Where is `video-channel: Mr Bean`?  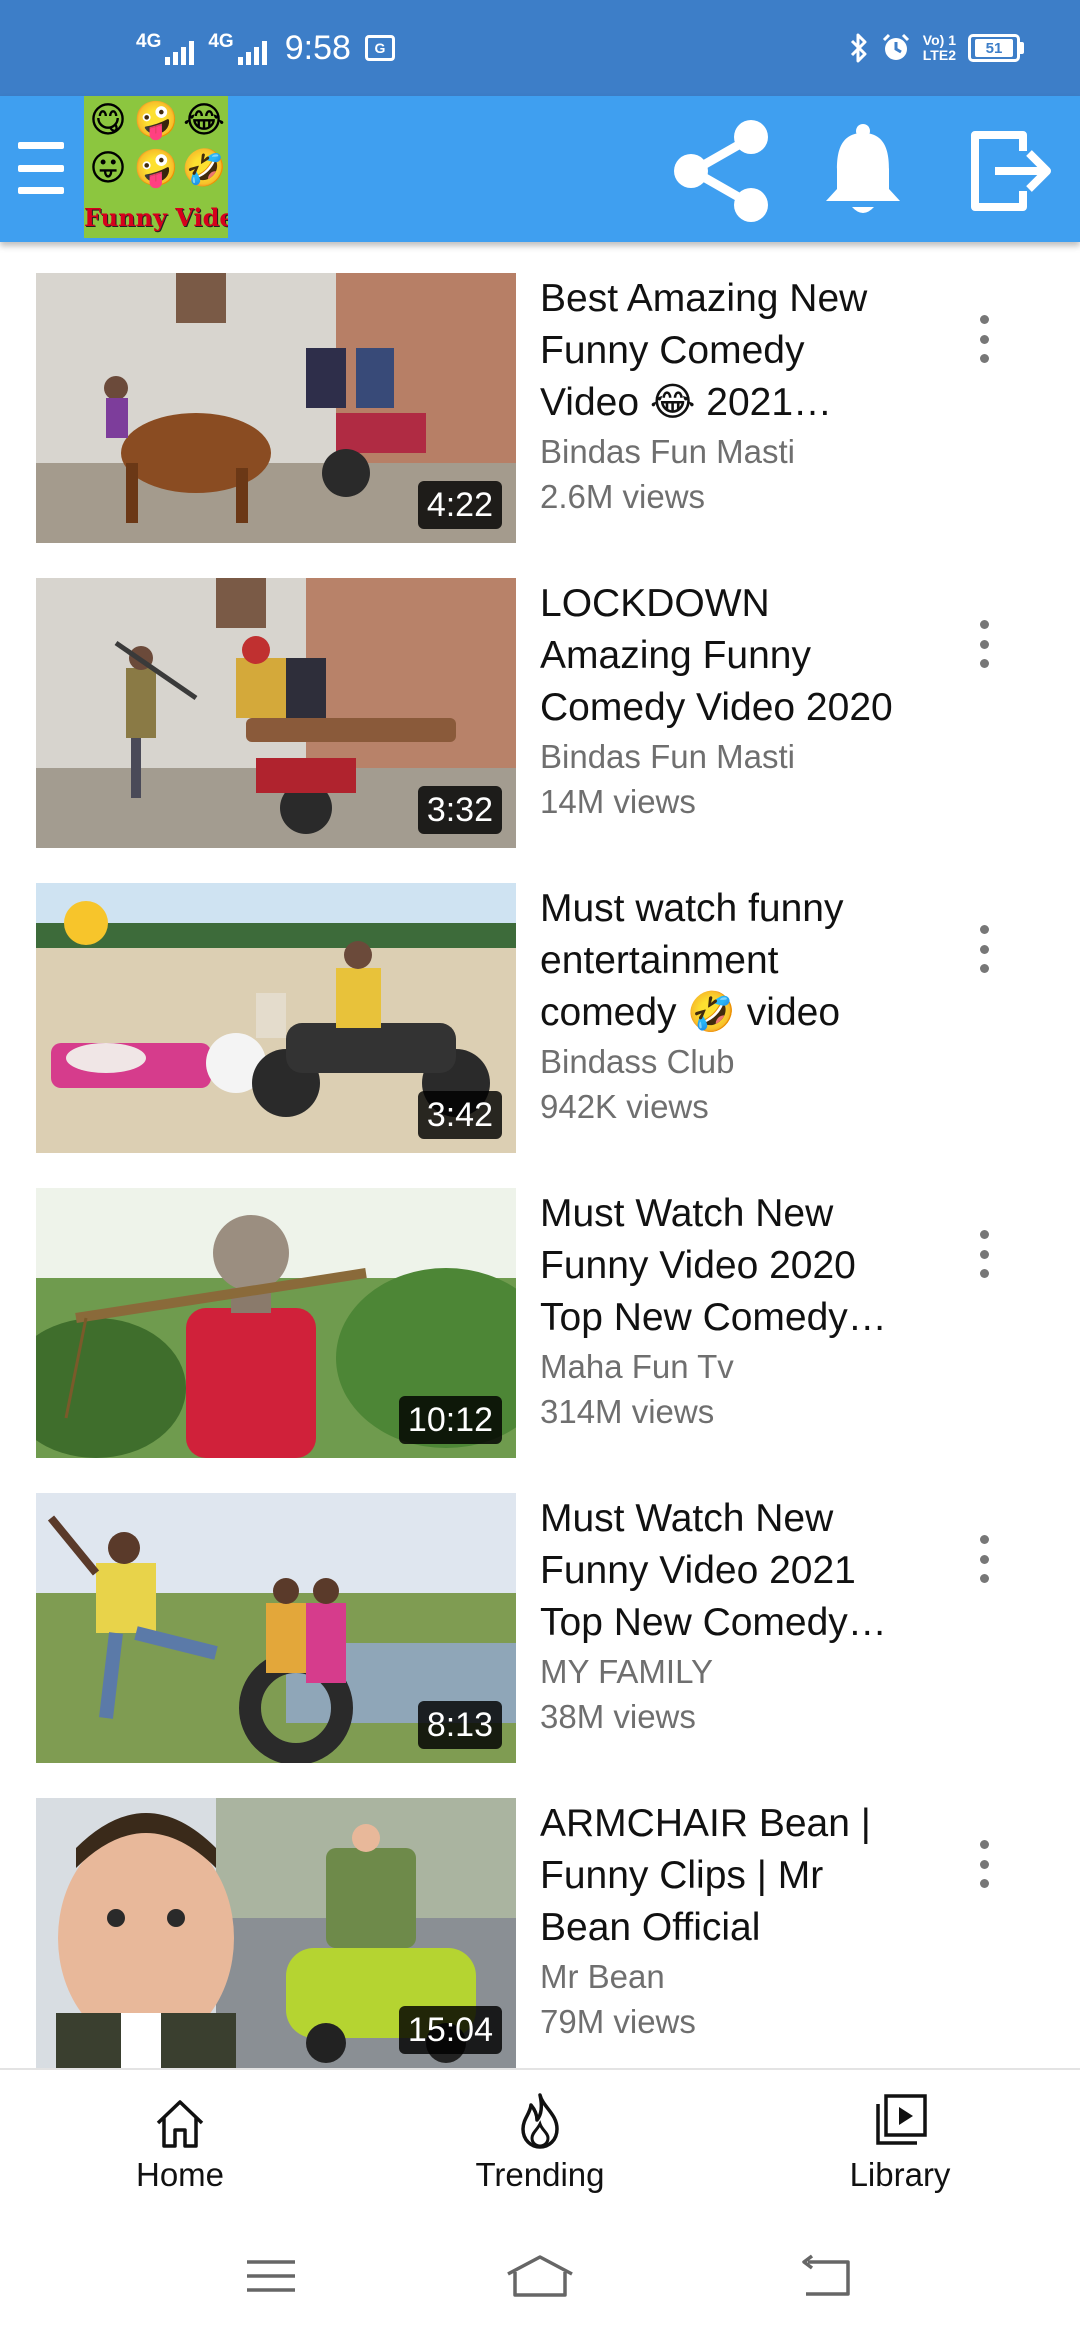
video-channel: Mr Bean is located at coordinates (602, 1976).